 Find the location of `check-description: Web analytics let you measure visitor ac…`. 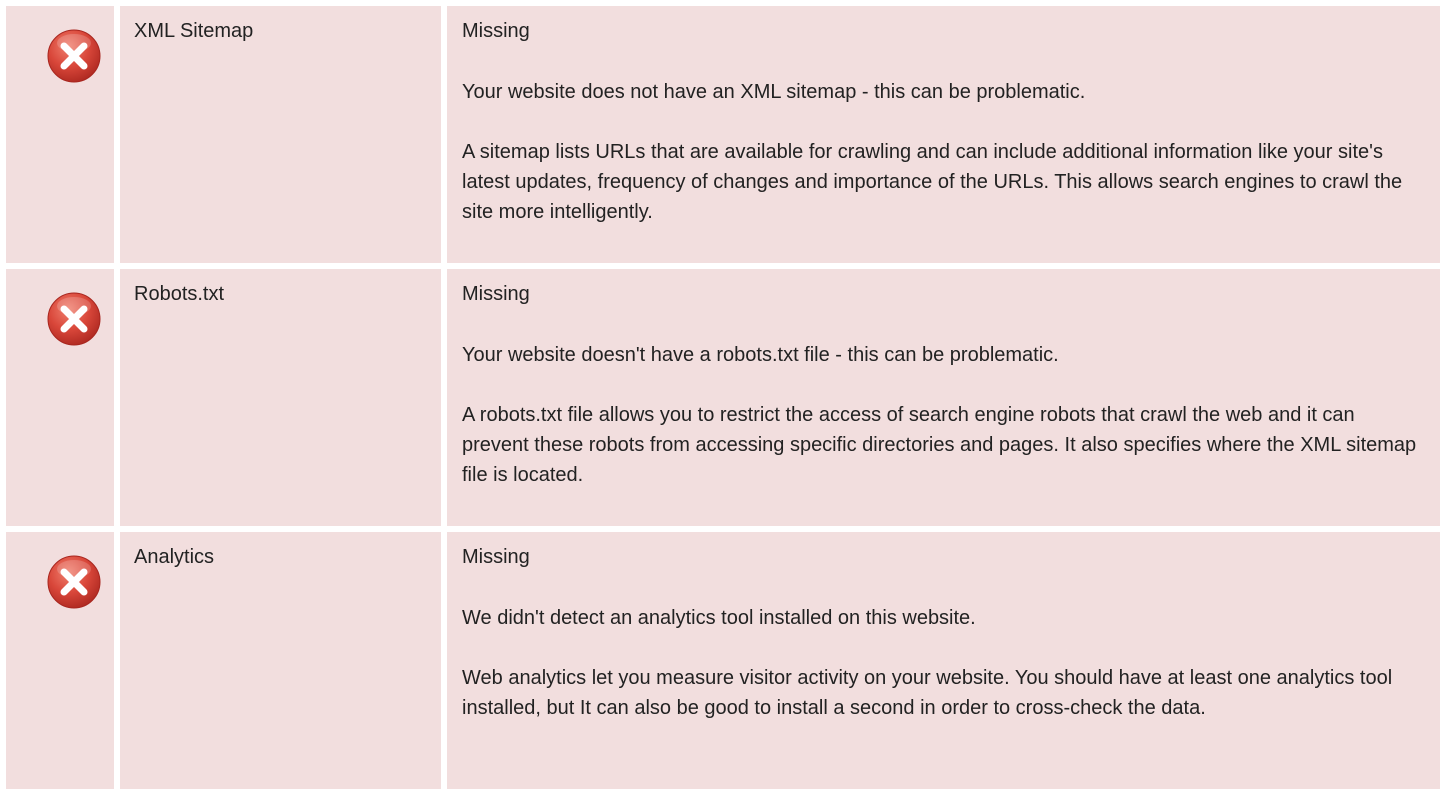

check-description: Web analytics let you measure visitor ac… is located at coordinates (927, 693).